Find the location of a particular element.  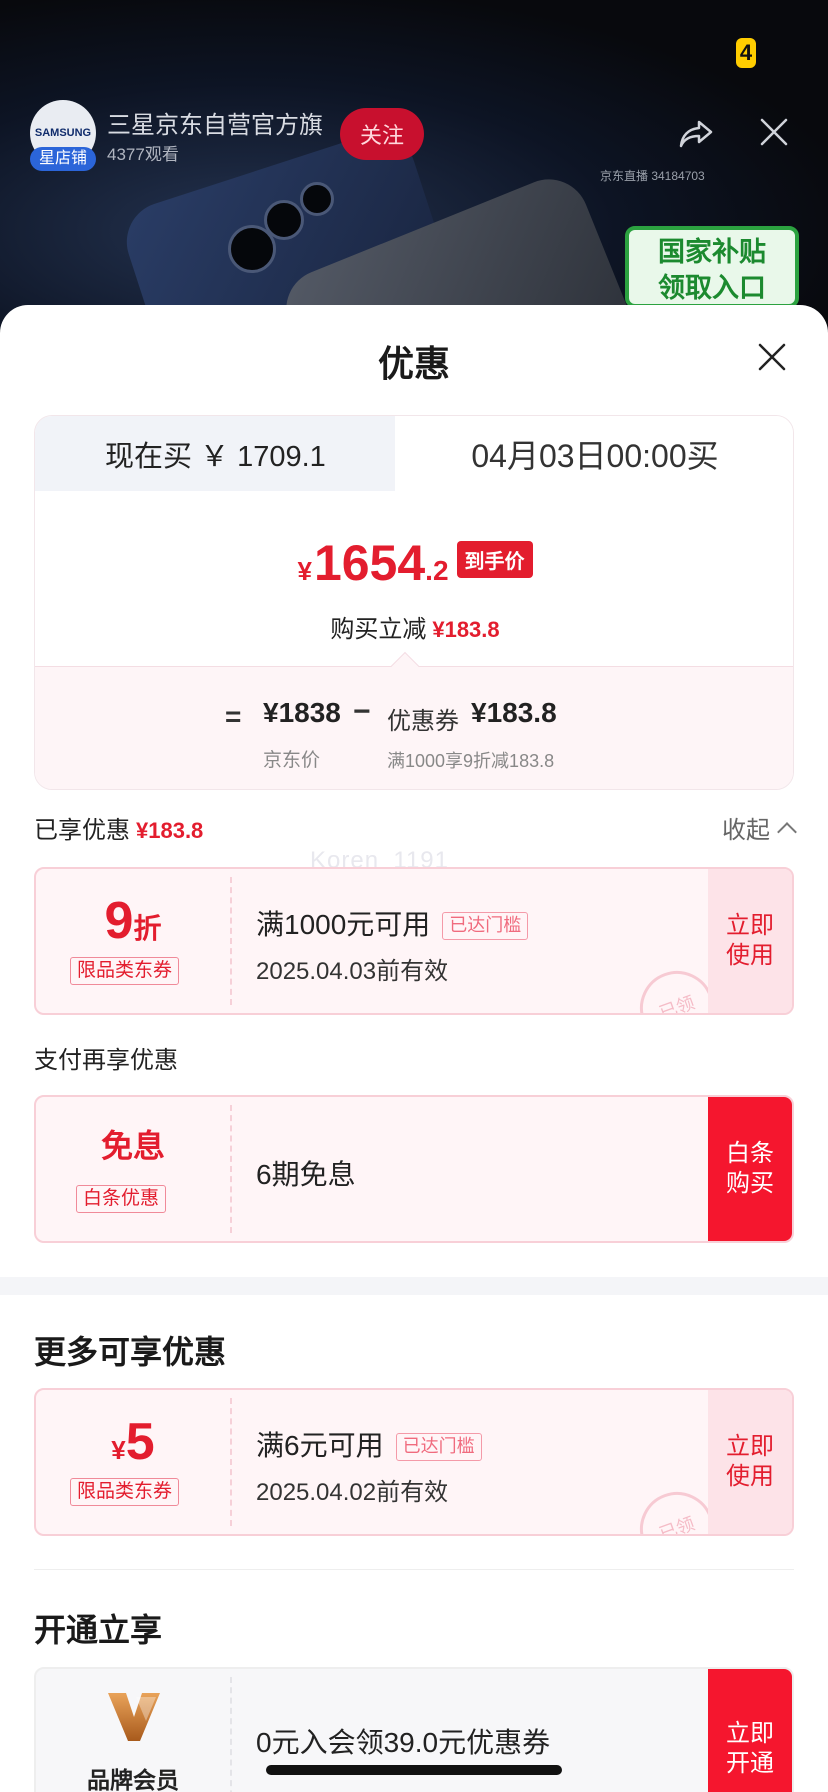

baitiao-card: 免息 白条优惠 6期免息 白条购买 is located at coordinates (414, 1169).